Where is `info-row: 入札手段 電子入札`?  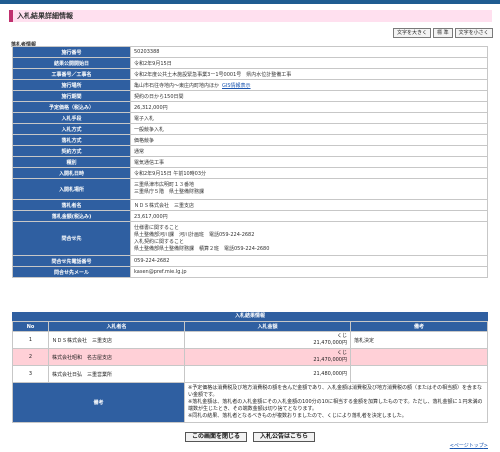 info-row: 入札手段 電子入札 is located at coordinates (250, 118).